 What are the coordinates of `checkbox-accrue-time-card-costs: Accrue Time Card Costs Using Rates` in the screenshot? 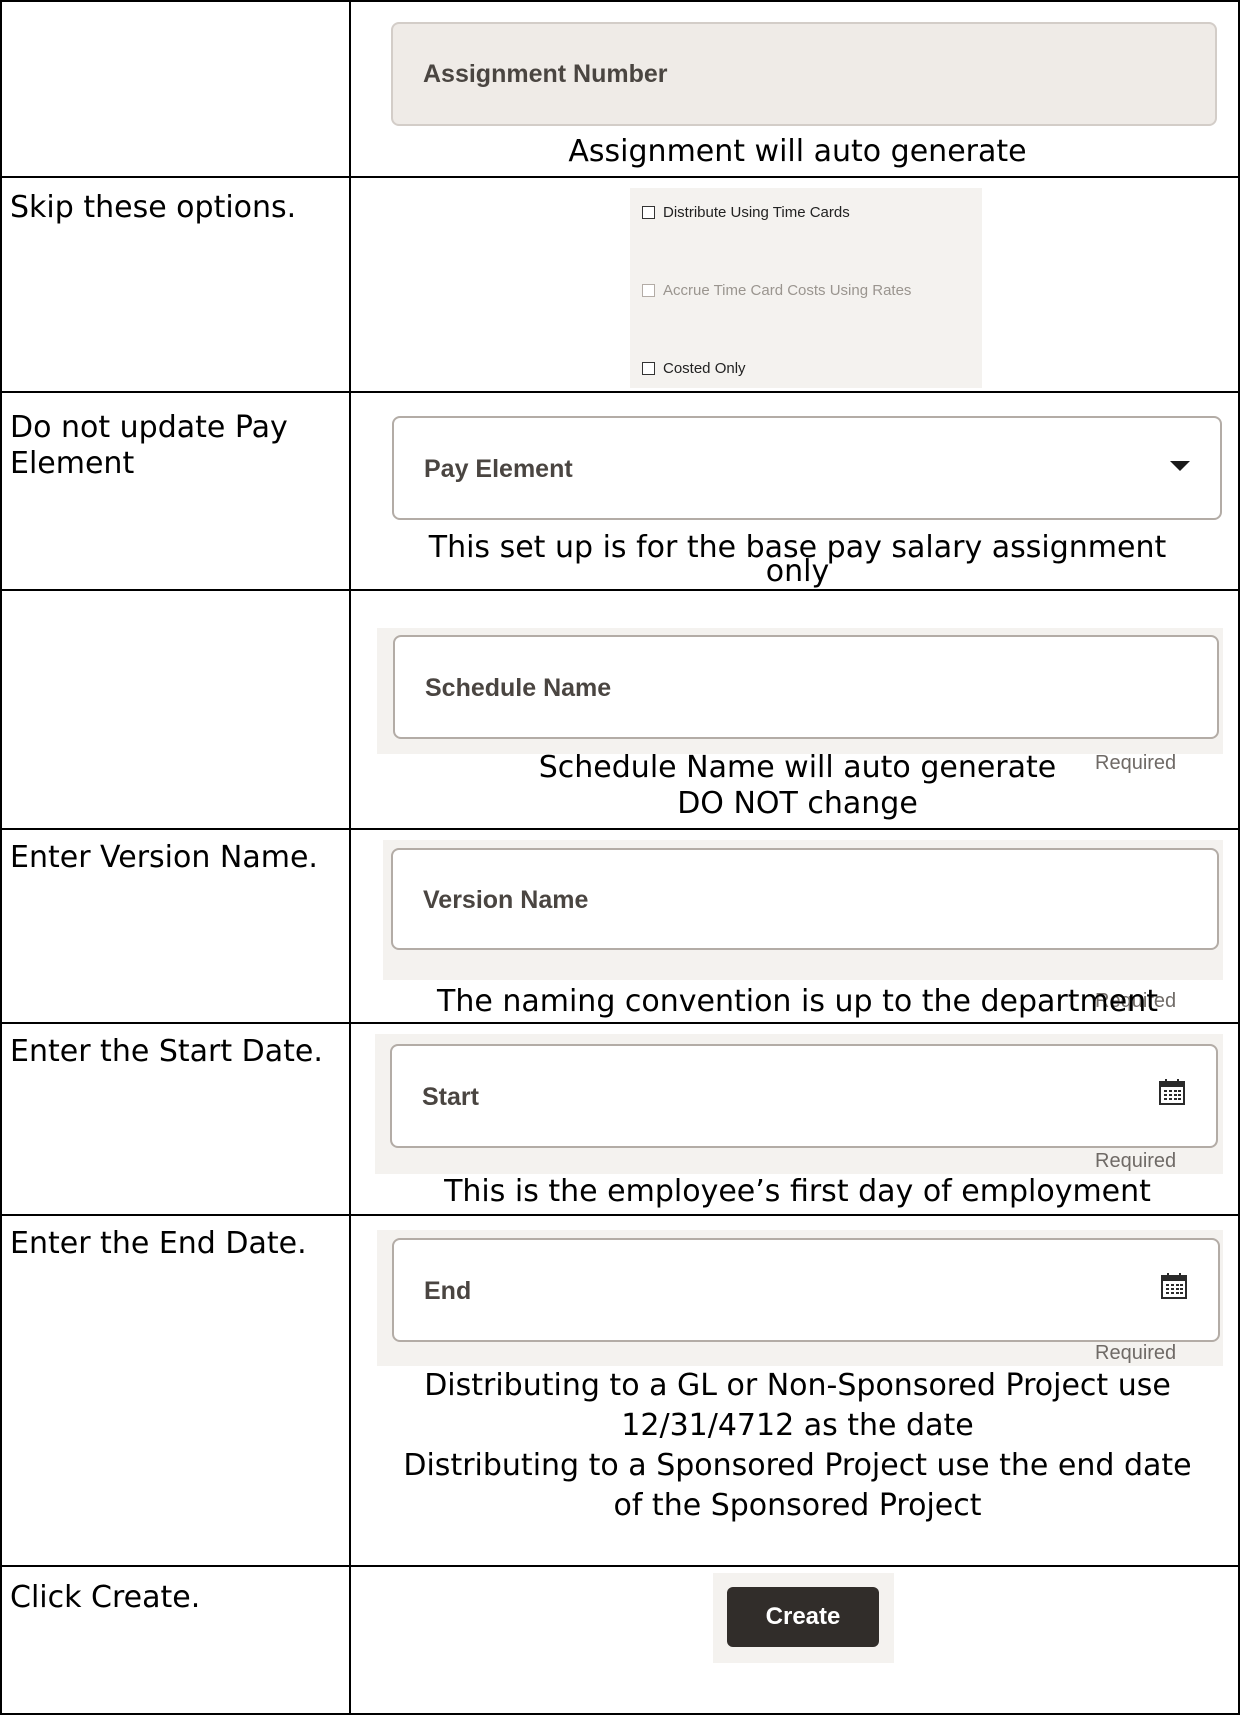 It's located at (776, 290).